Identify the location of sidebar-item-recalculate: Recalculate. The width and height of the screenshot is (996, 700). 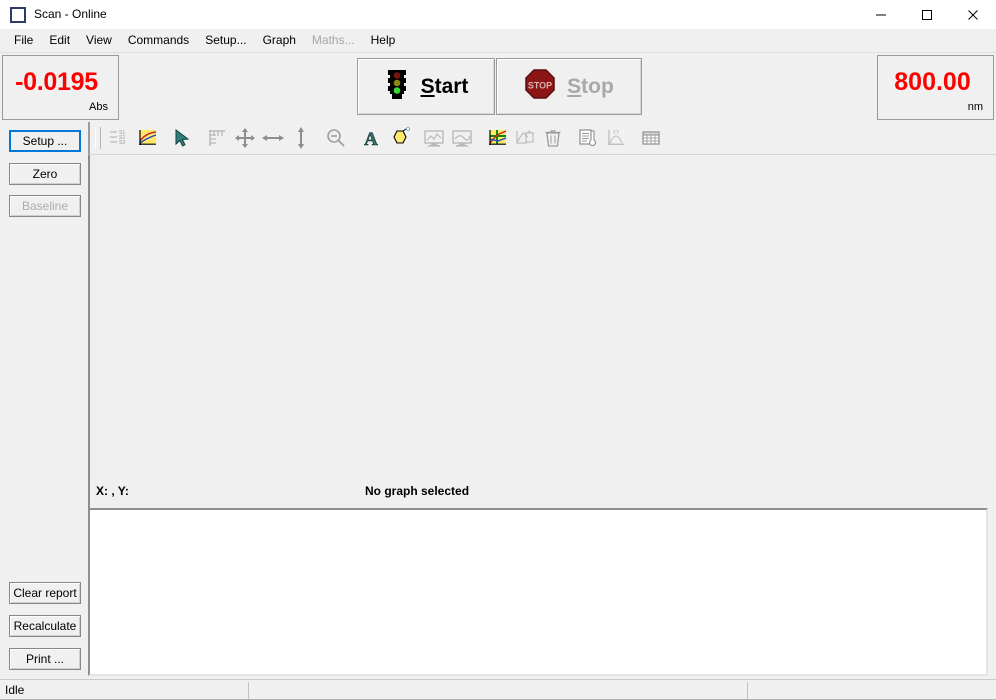
(45, 626).